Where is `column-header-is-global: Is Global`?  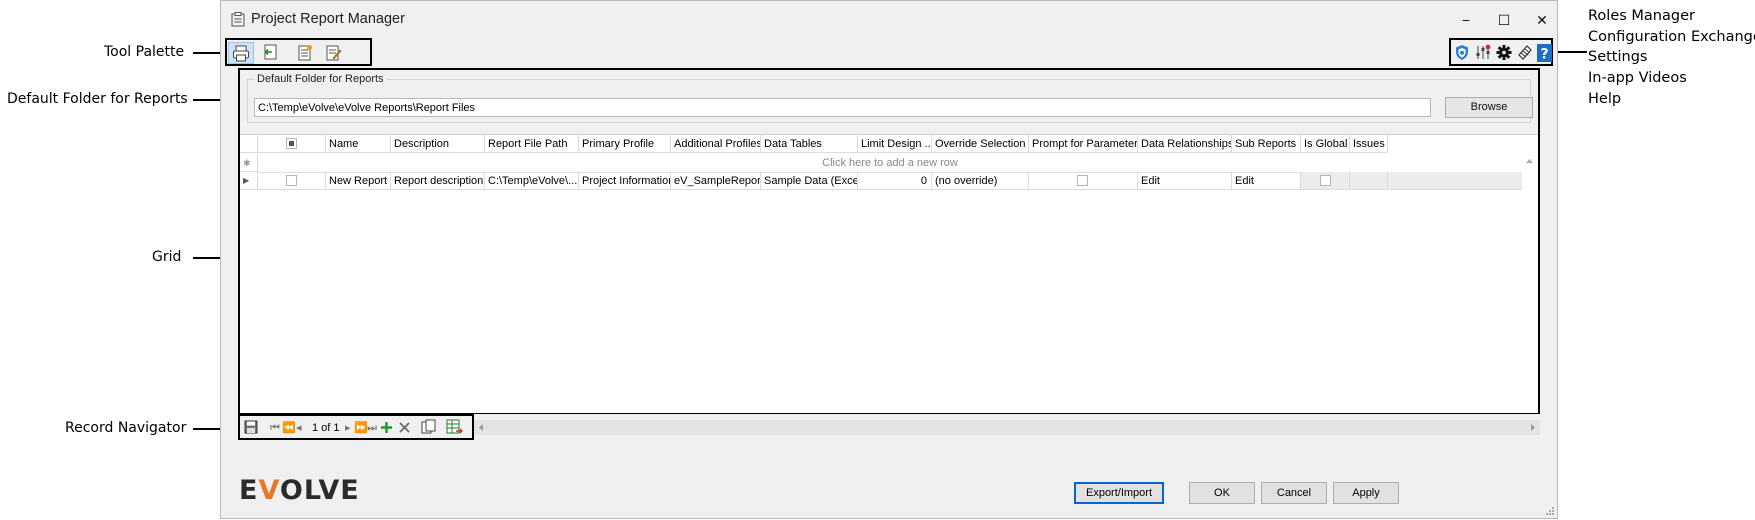
column-header-is-global: Is Global is located at coordinates (1325, 144).